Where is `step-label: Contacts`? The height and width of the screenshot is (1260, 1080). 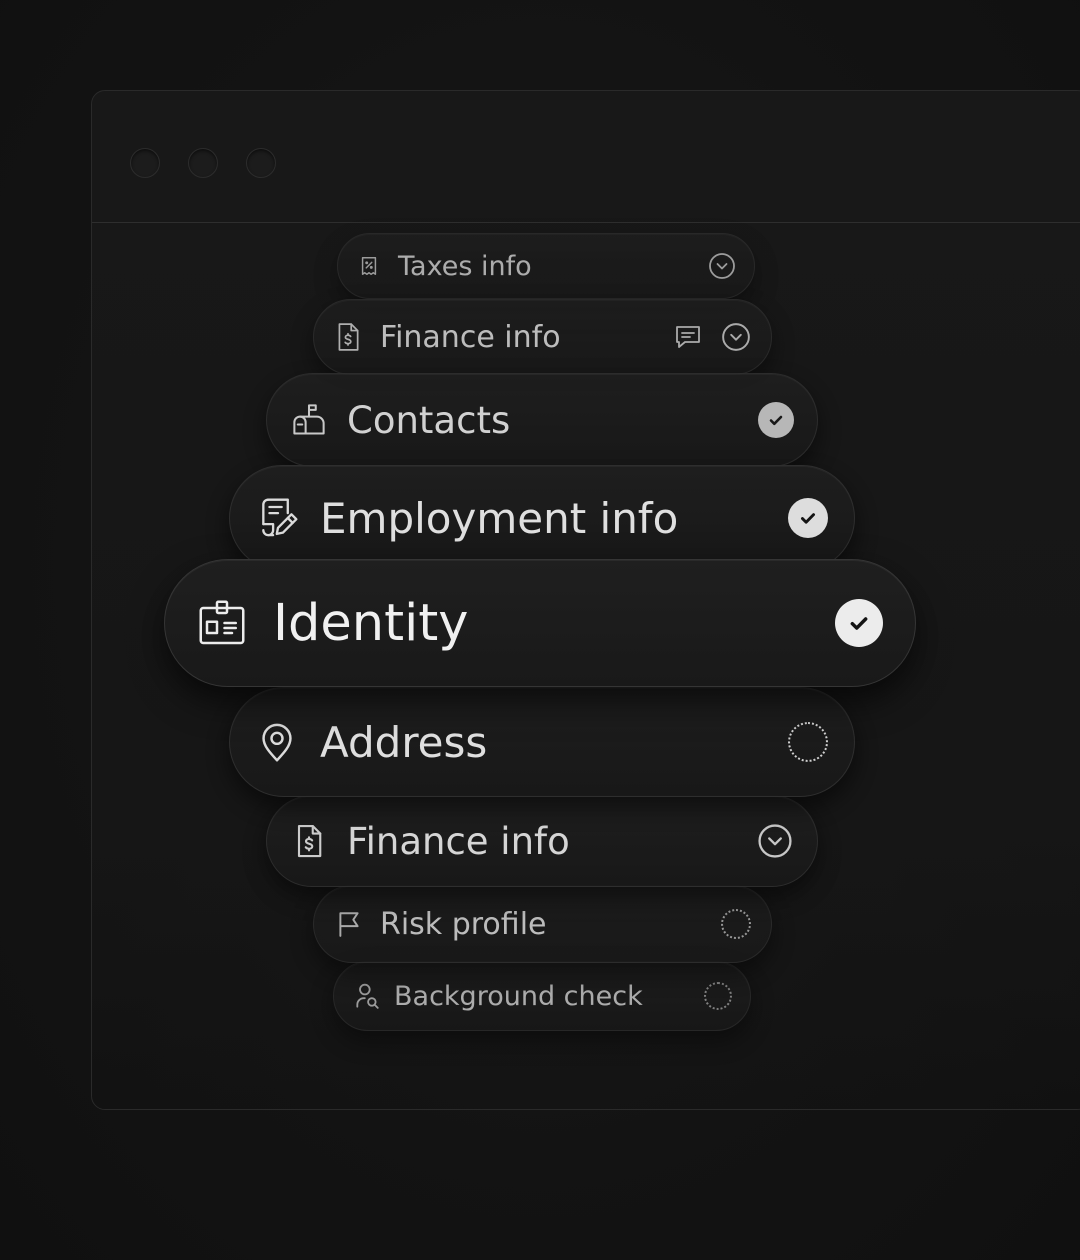
step-label: Contacts is located at coordinates (429, 420).